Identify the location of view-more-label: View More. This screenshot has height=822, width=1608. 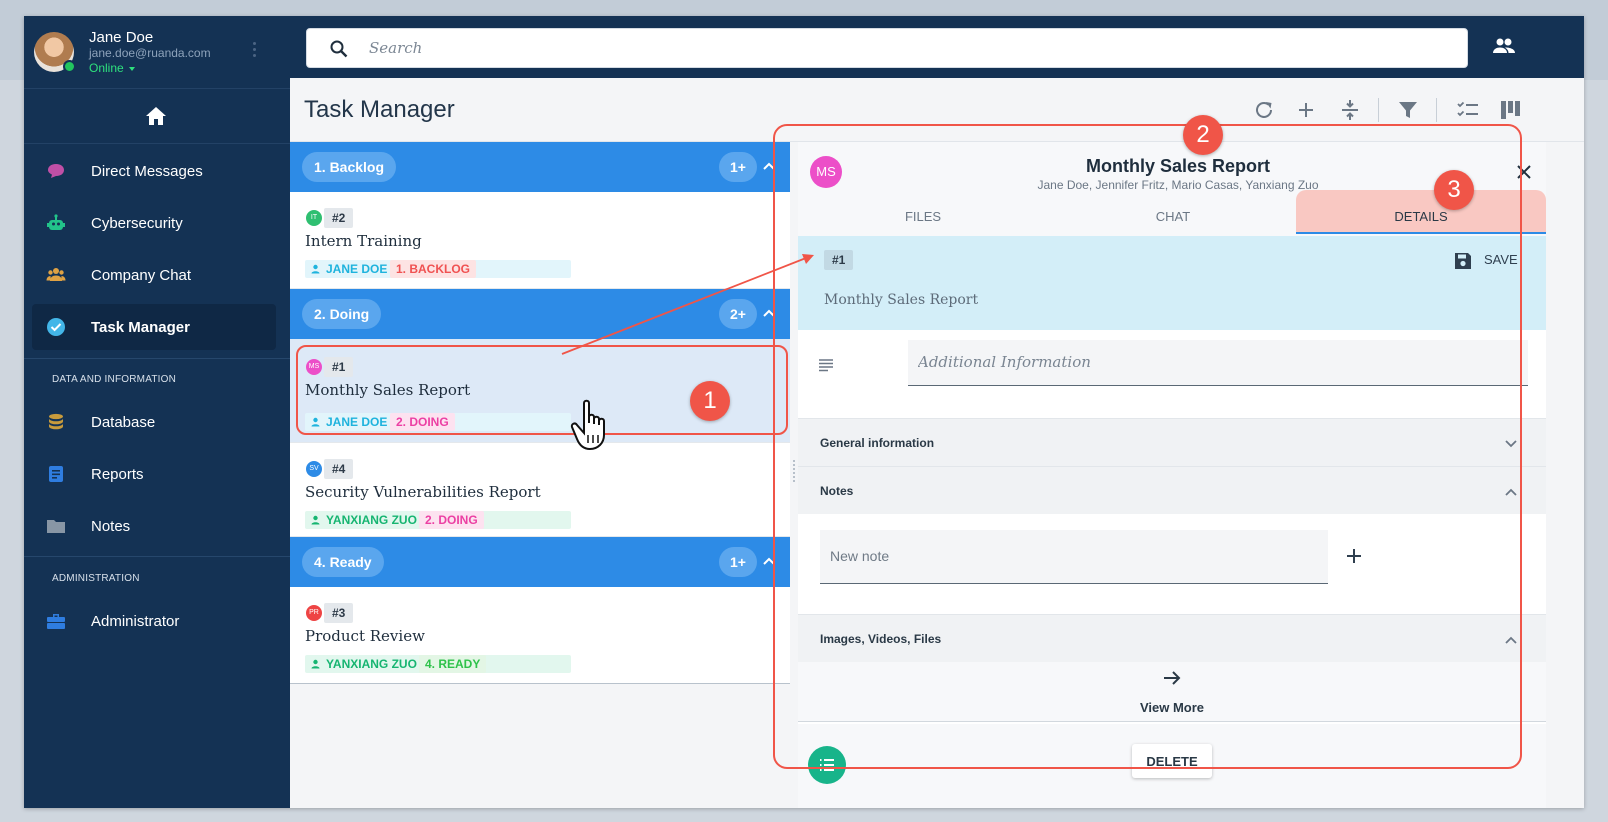
(1172, 707).